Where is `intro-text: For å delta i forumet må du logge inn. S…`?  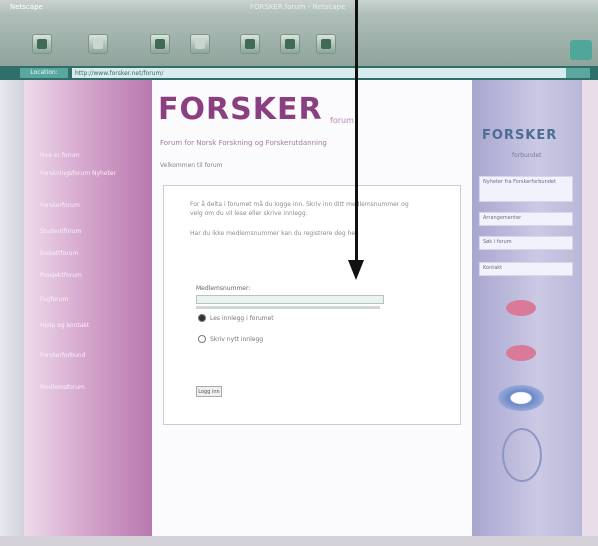
intro-text: For å delta i forumet må du logge inn. S… is located at coordinates (299, 209).